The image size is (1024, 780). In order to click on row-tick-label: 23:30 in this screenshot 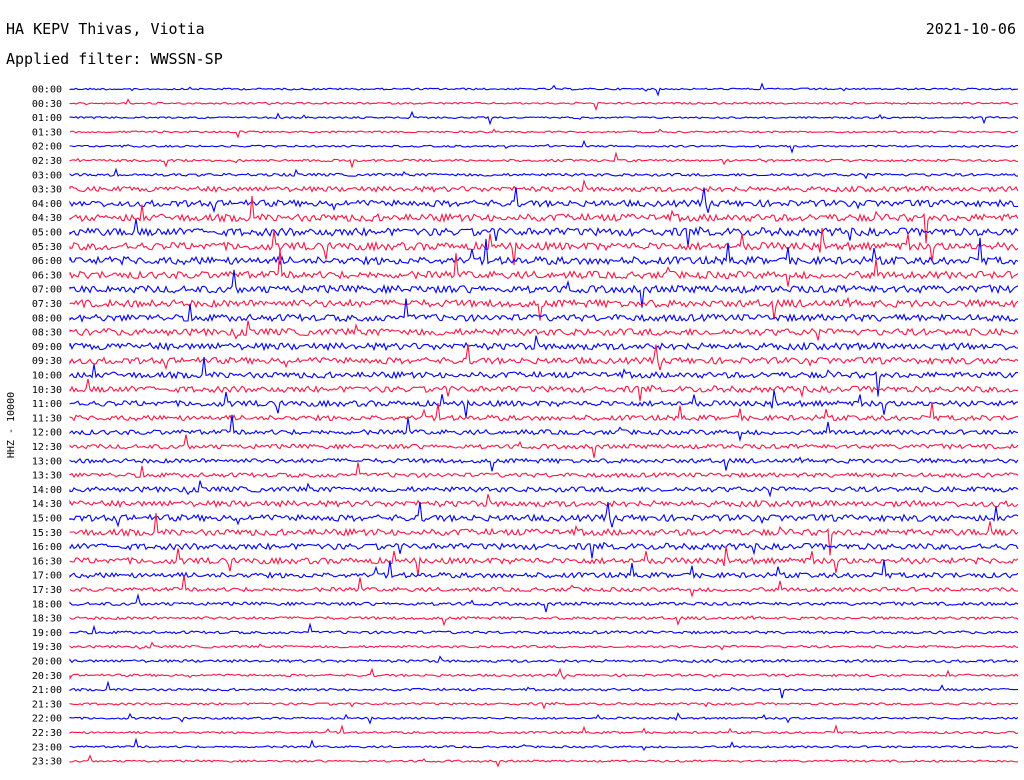, I will do `click(47, 762)`.